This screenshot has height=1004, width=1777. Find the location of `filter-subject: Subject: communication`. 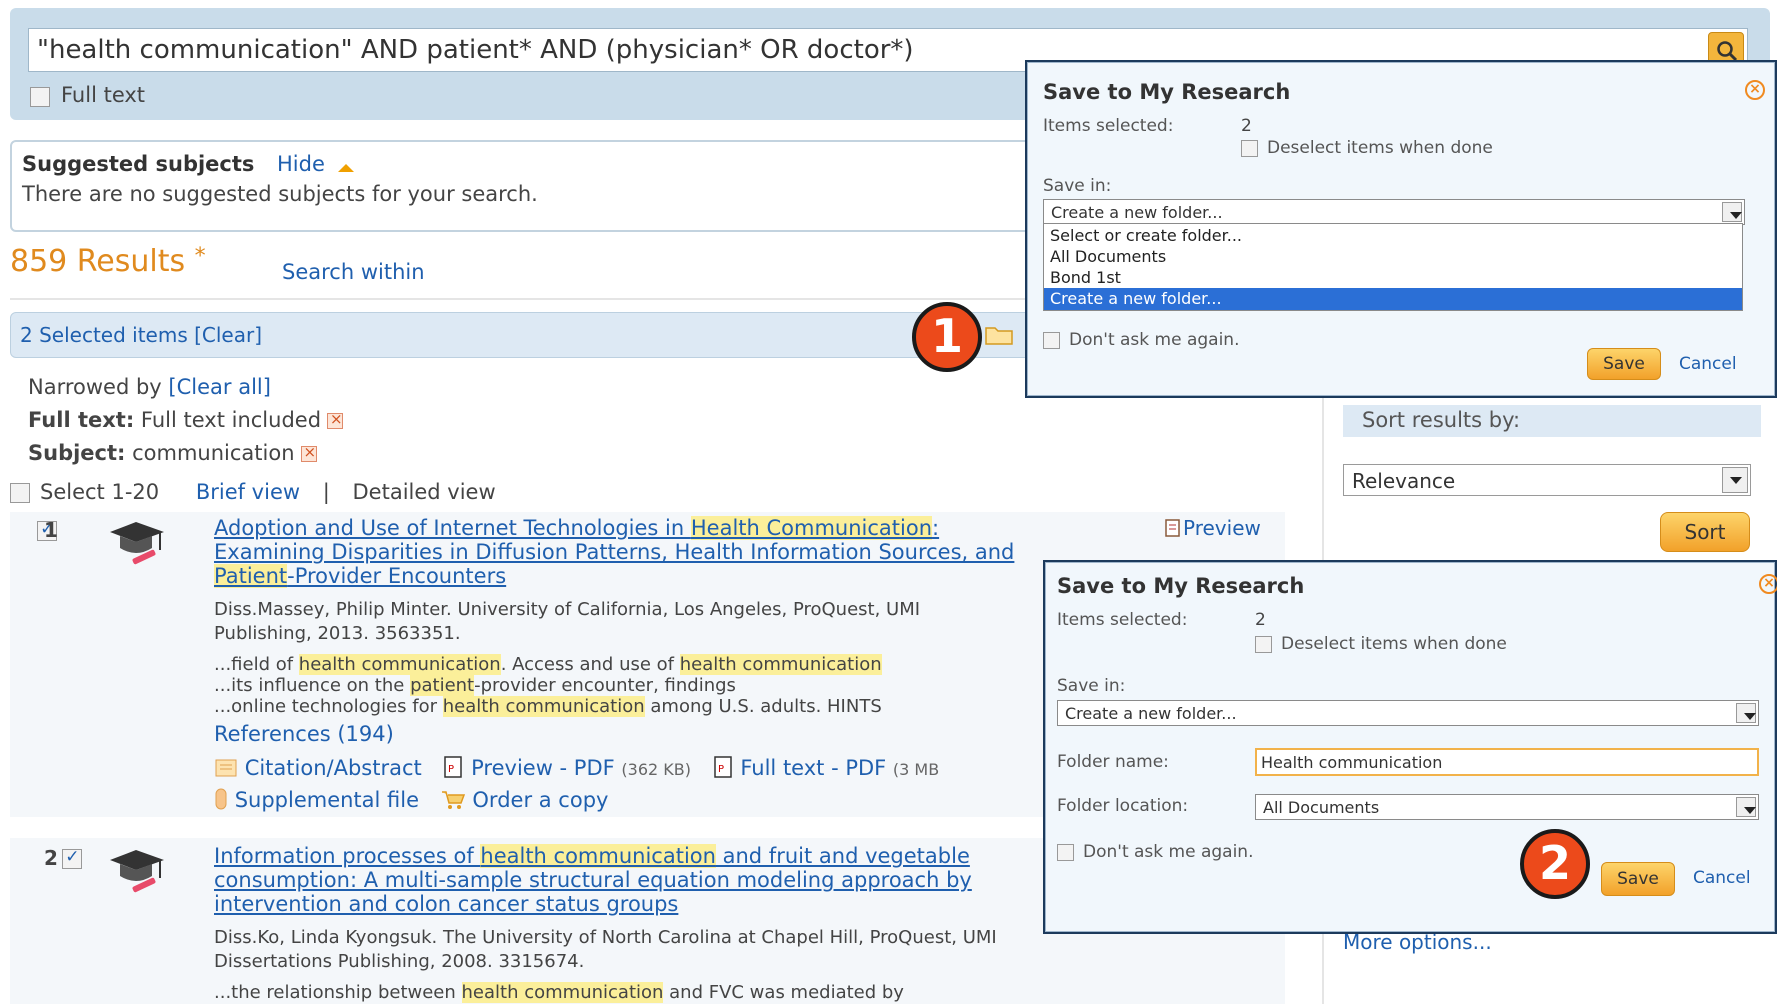

filter-subject: Subject: communication is located at coordinates (172, 453).